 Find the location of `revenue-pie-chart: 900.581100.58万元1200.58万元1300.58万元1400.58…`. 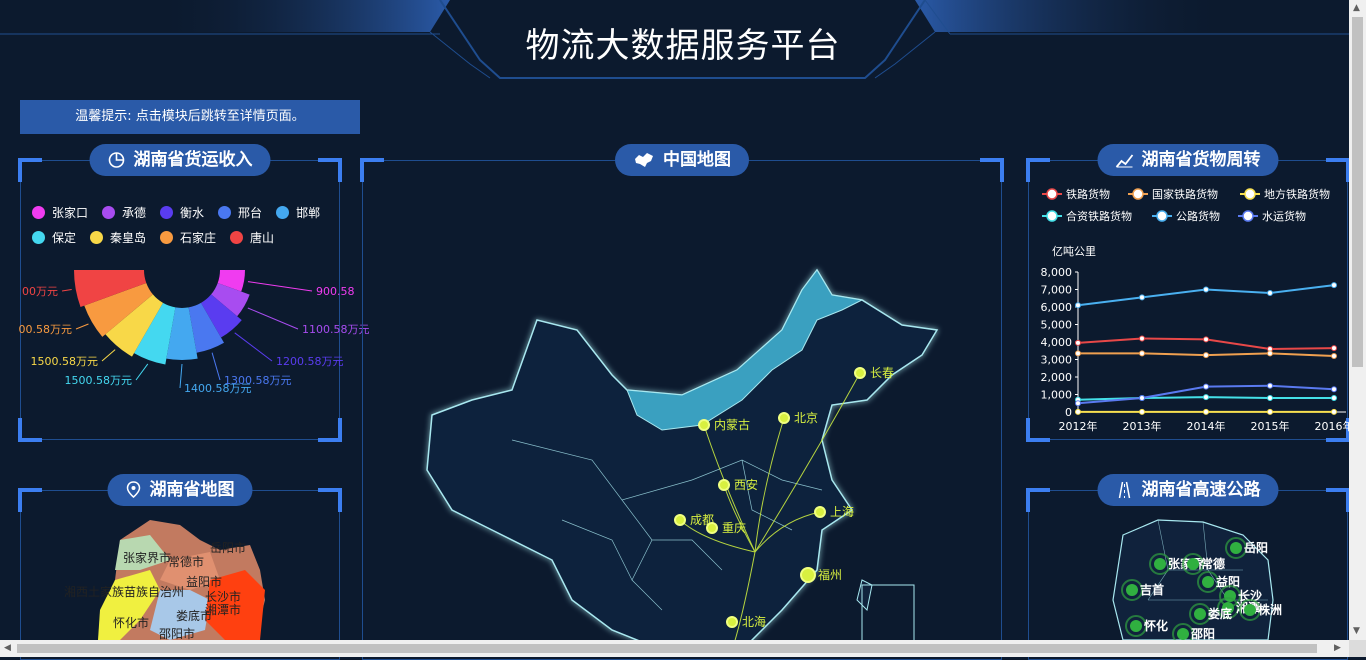

revenue-pie-chart: 900.581100.58万元1200.58万元1300.58万元1400.58… is located at coordinates (194, 332).